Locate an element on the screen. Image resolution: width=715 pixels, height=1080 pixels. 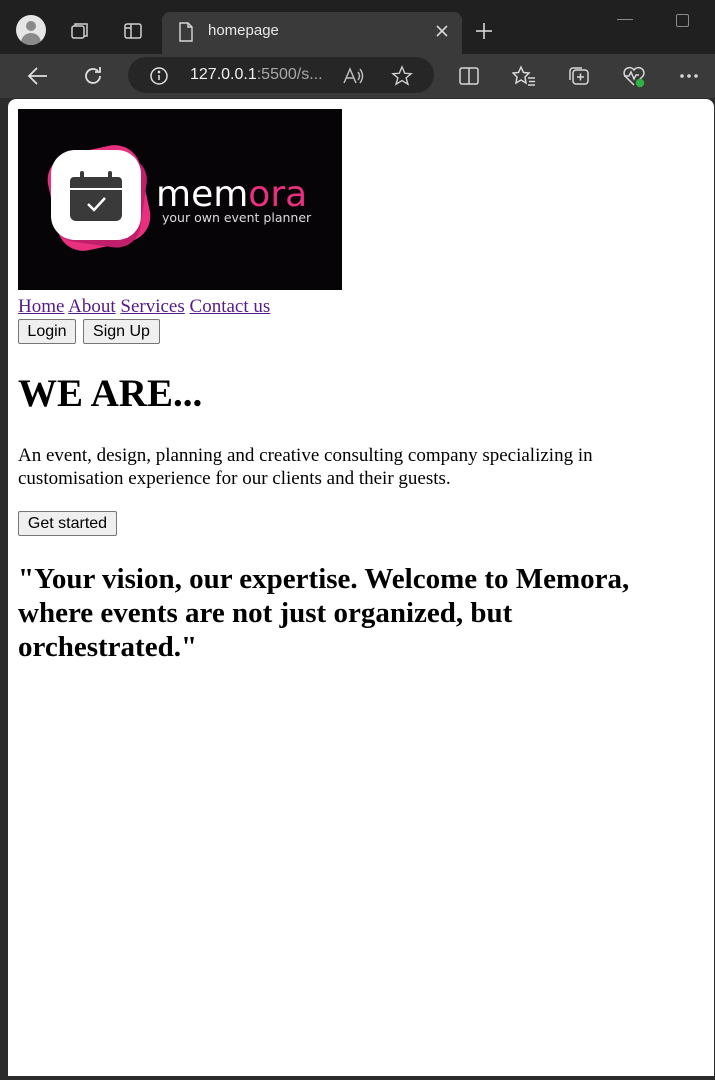
main-nav: Home About Services Contact us is located at coordinates (144, 307).